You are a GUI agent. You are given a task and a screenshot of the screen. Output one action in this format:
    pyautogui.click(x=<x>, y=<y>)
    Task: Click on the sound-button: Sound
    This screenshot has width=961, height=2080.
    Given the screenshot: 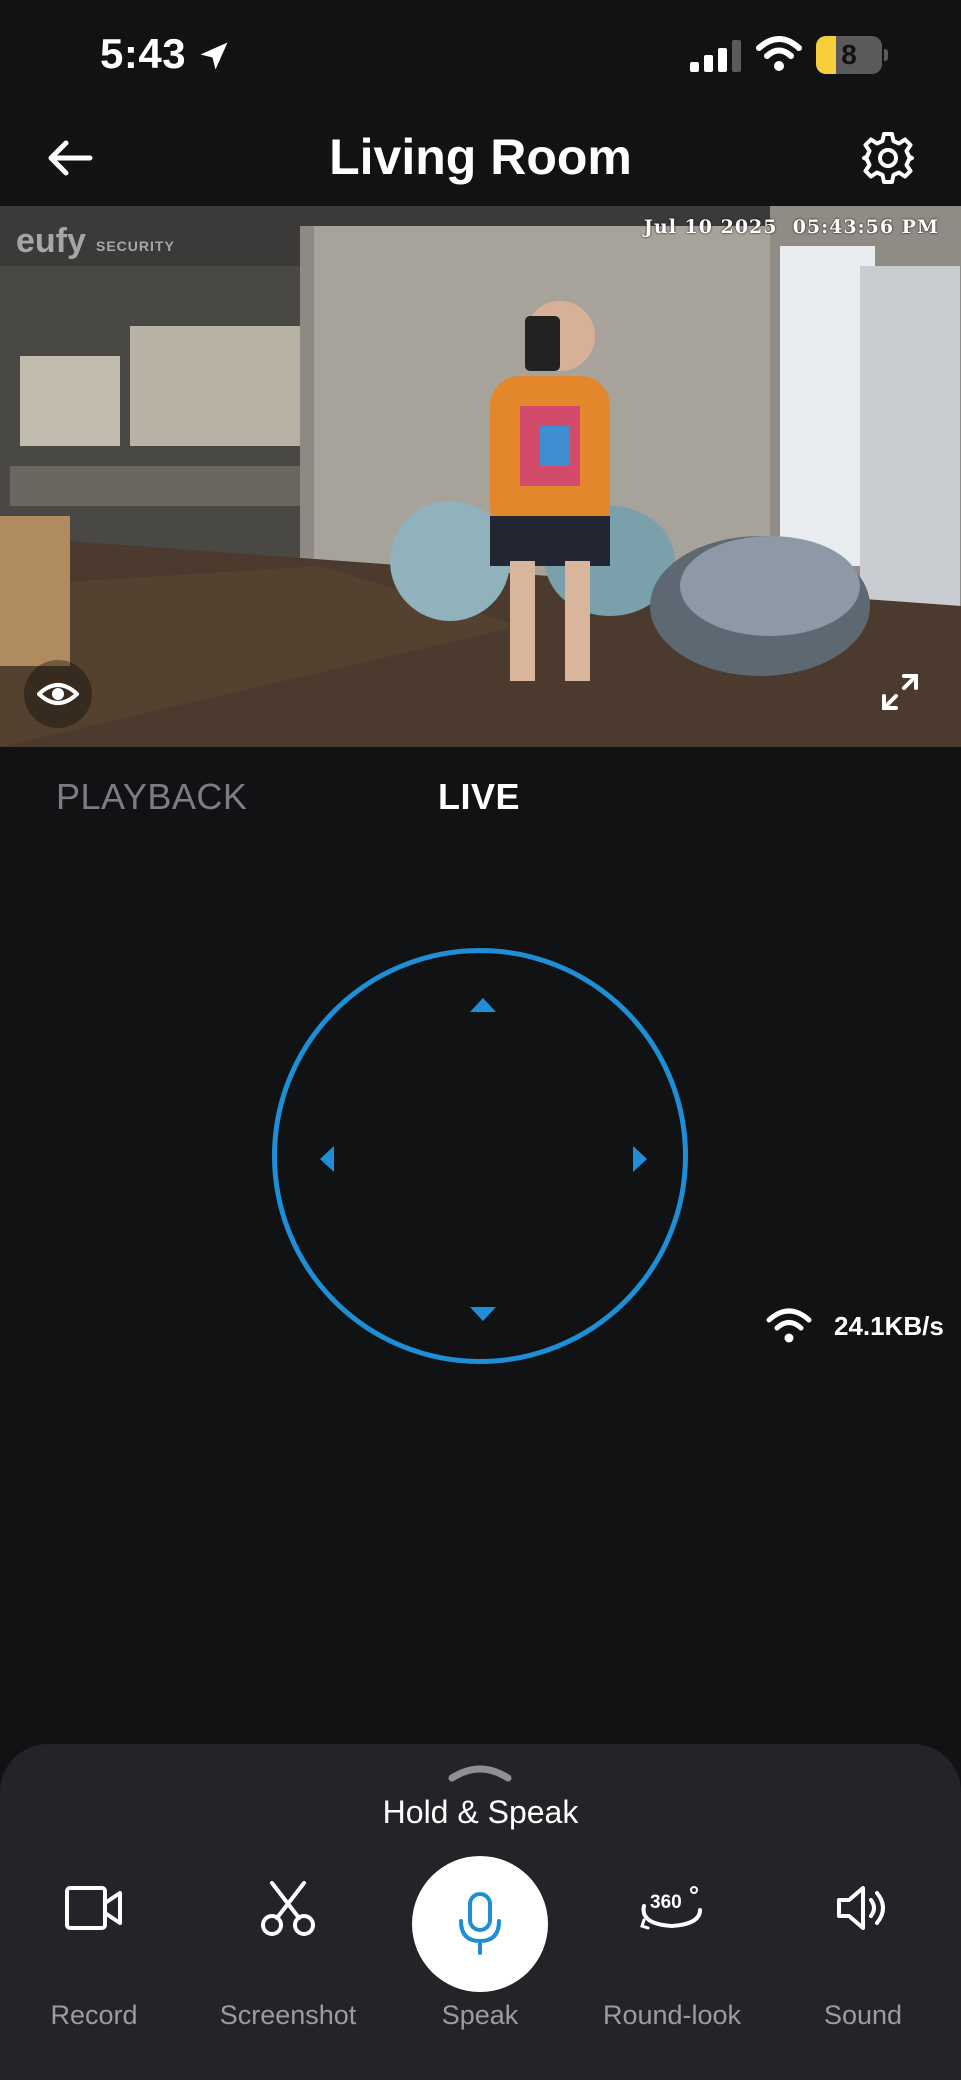 What is the action you would take?
    pyautogui.click(x=863, y=1956)
    